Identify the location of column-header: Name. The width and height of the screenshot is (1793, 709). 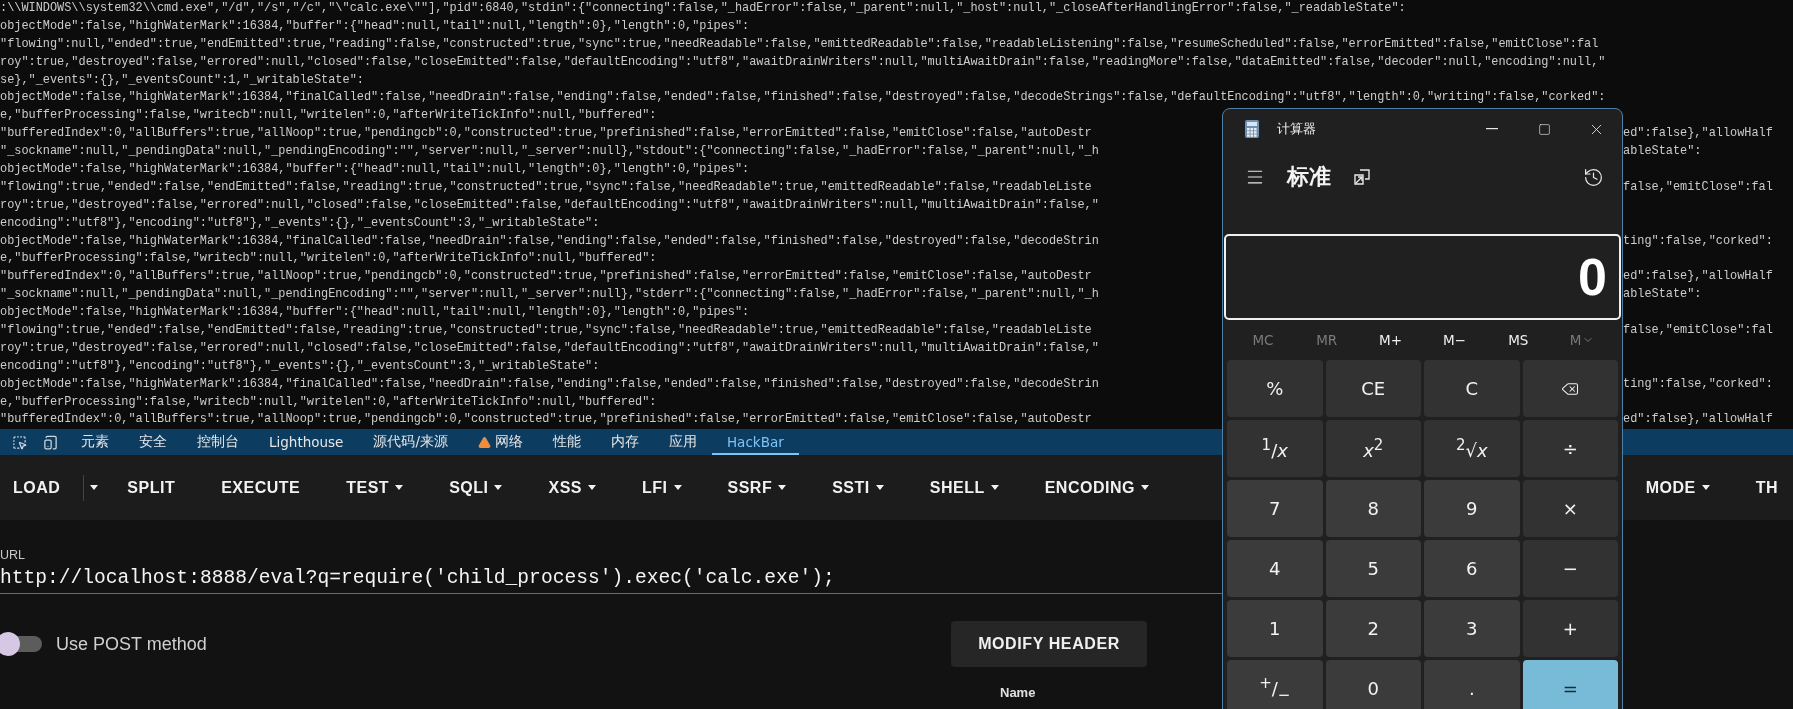
(1018, 692).